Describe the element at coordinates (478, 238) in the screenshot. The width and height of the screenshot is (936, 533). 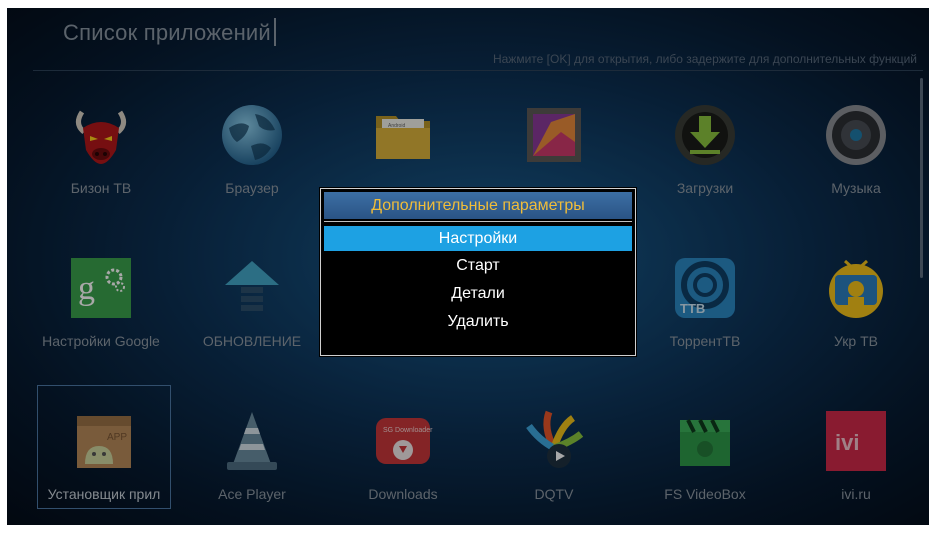
I see `dialog-item-settings: Настройки` at that location.